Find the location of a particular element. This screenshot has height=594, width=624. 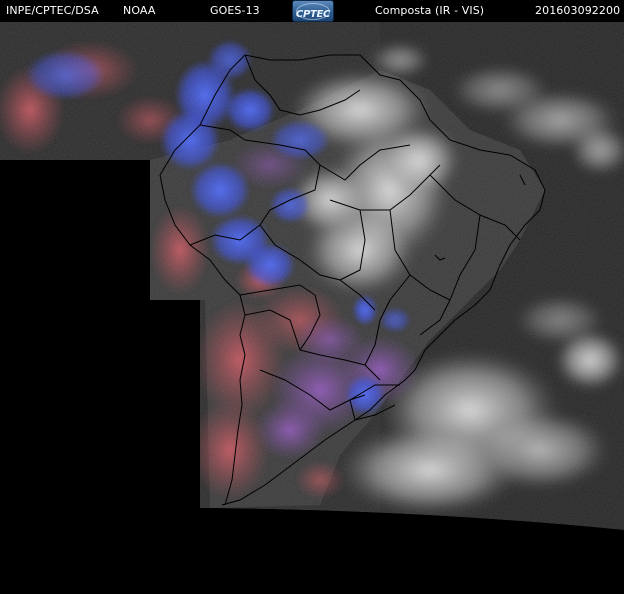

datetime-label: 201603092200 is located at coordinates (578, 10).